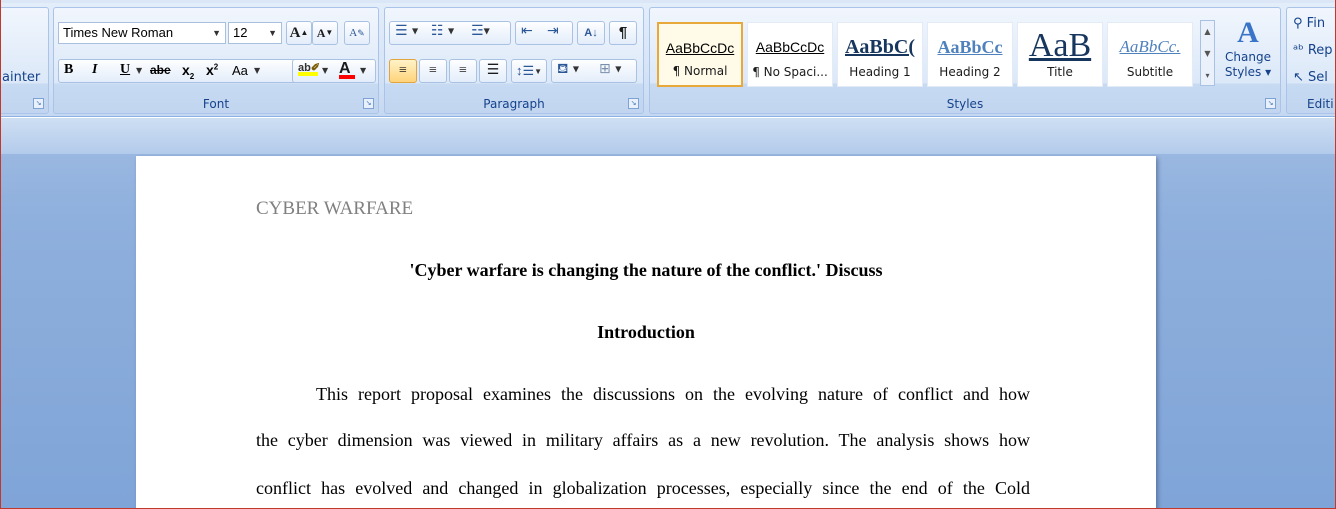 The height and width of the screenshot is (509, 1336). I want to click on font-color-button: A, so click(347, 69).